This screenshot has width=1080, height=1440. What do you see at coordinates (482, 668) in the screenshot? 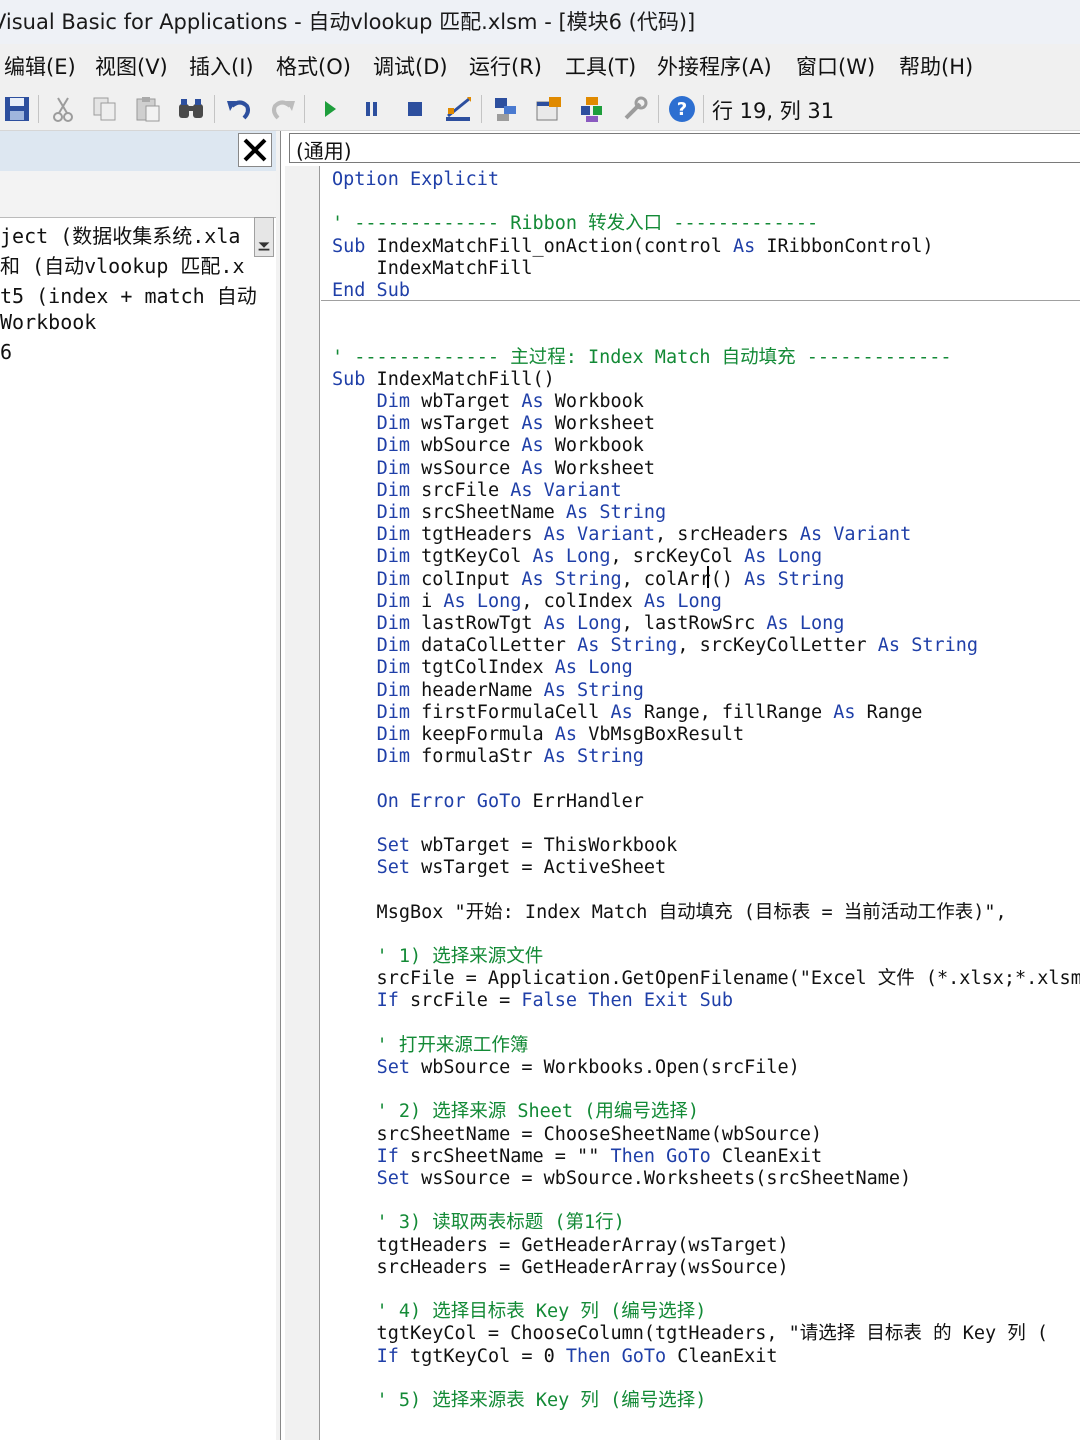
I see `code-line: Dim tgtColIndex As Long` at bounding box center [482, 668].